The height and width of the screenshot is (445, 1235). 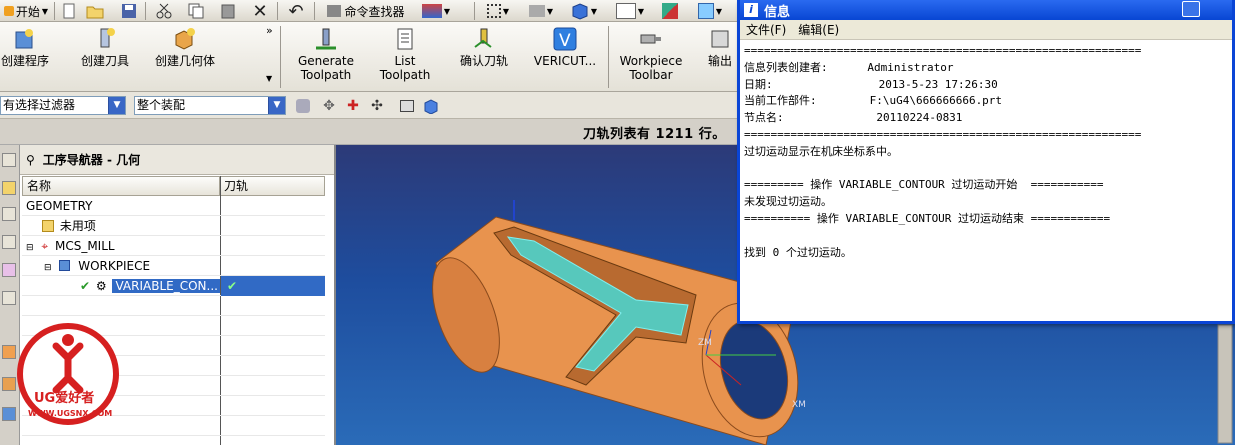 I want to click on tree-row-mcs-mill: ⊟ ⌖ MCS_MILL, so click(x=173, y=246).